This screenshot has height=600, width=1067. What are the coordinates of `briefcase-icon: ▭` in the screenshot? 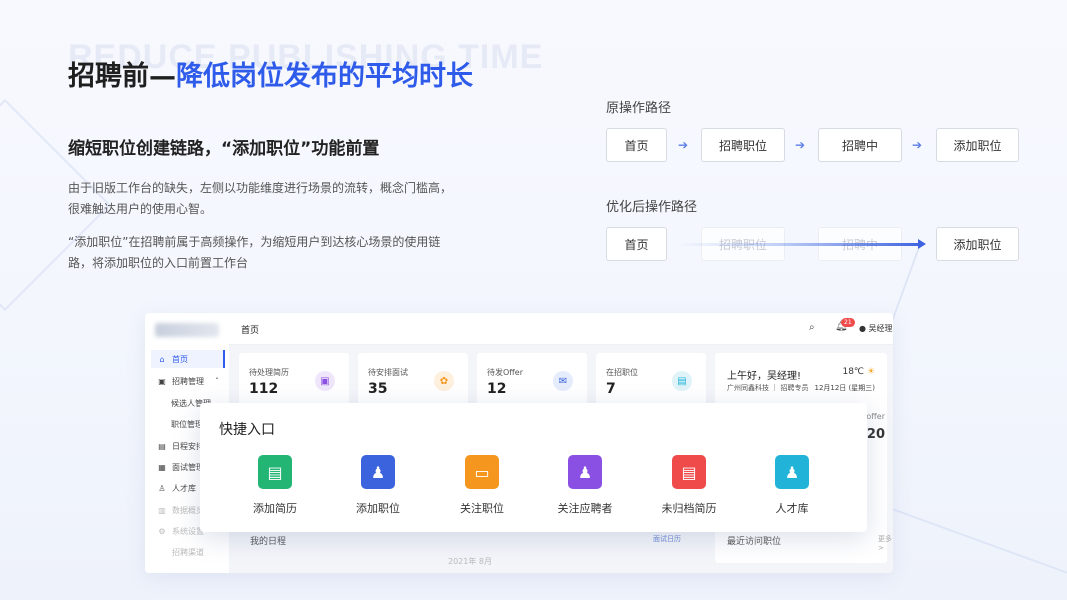 It's located at (482, 472).